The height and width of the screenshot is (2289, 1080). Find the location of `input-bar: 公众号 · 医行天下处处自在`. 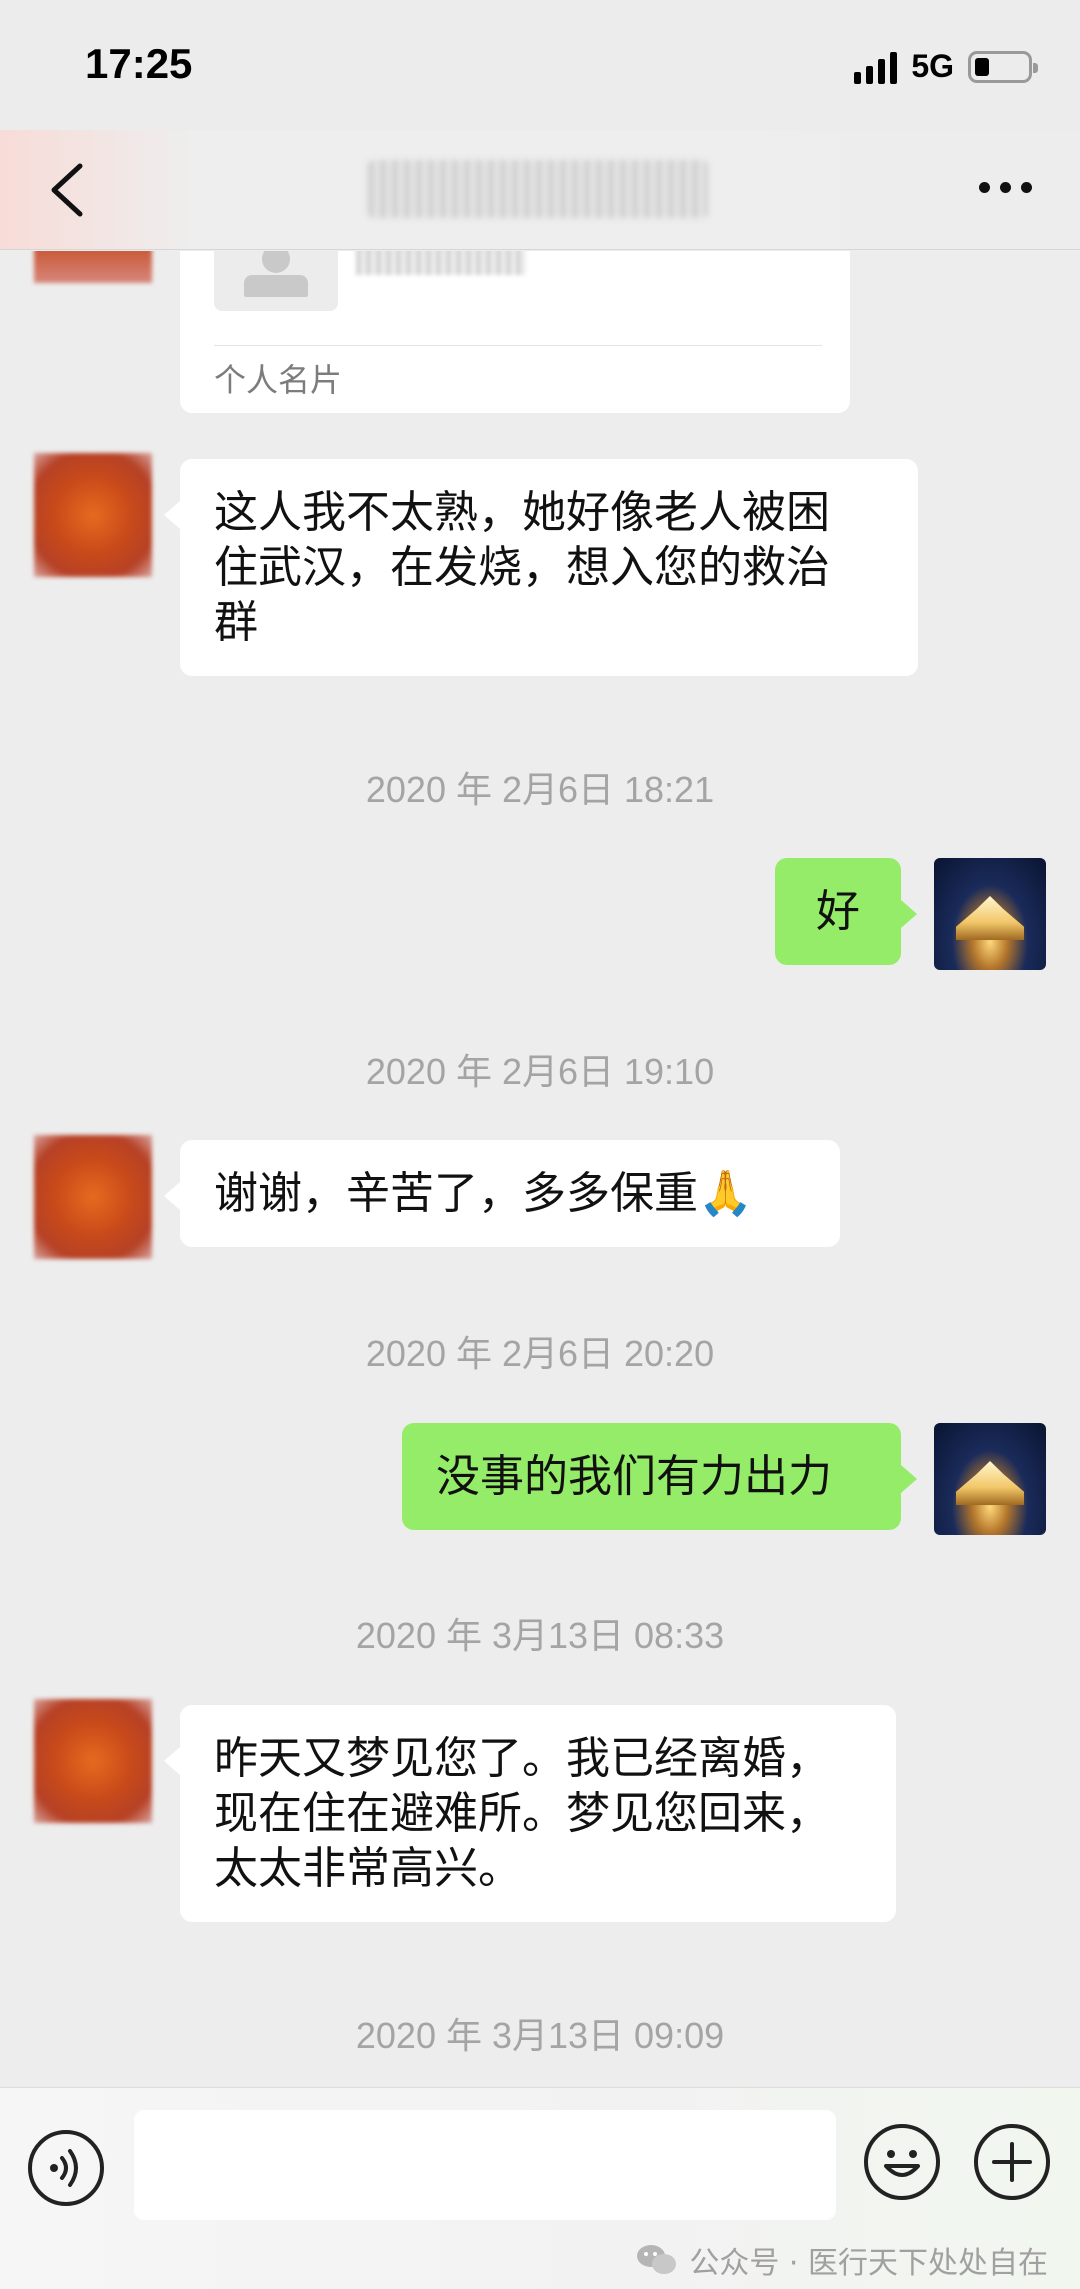

input-bar: 公众号 · 医行天下处处自在 is located at coordinates (540, 2188).